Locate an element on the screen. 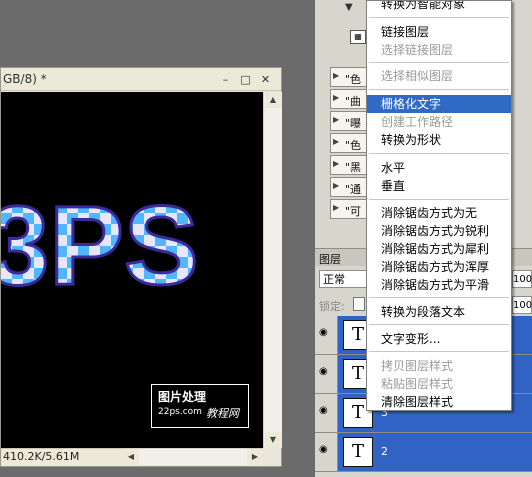 This screenshot has height=477, width=532. fill-field: 100 is located at coordinates (522, 305).